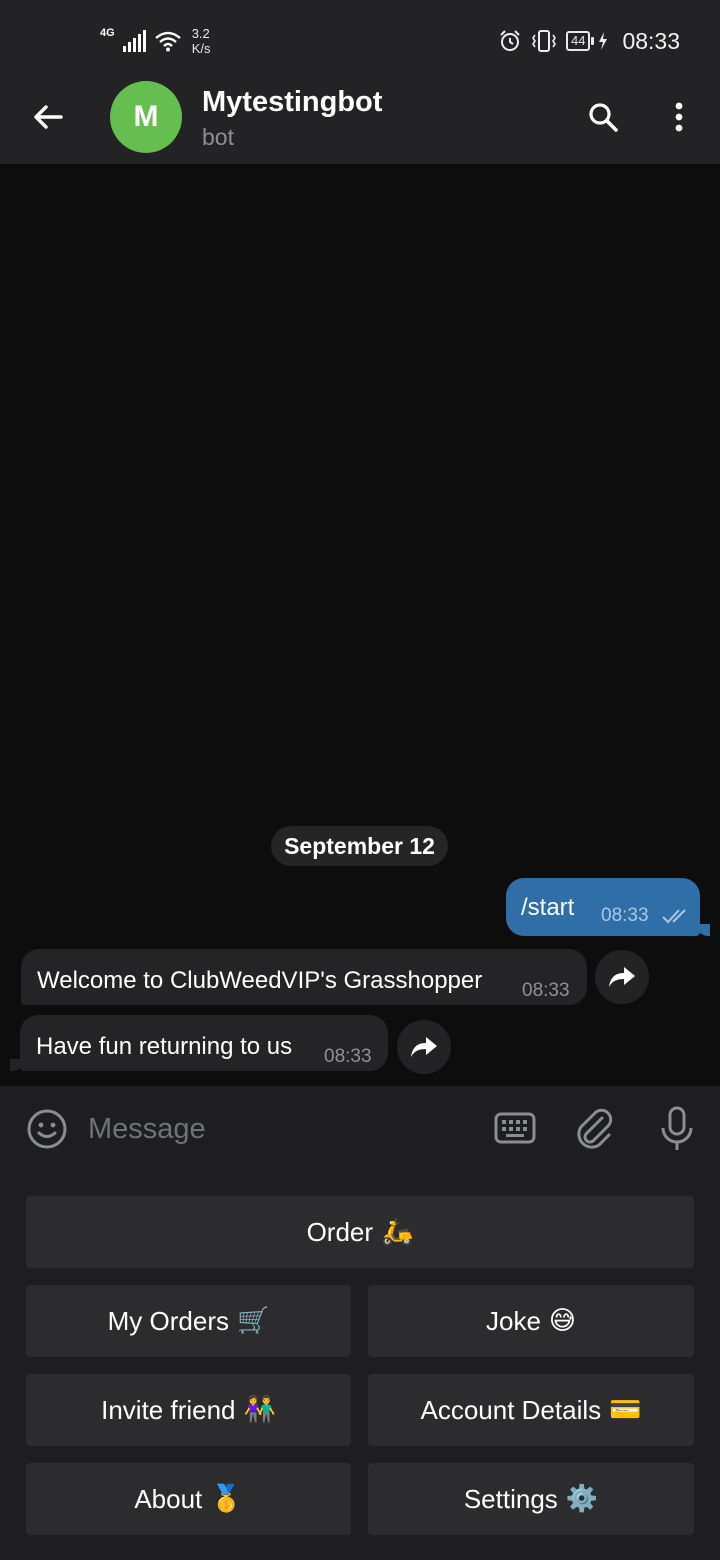 The image size is (720, 1560). I want to click on more-options-button, so click(679, 117).